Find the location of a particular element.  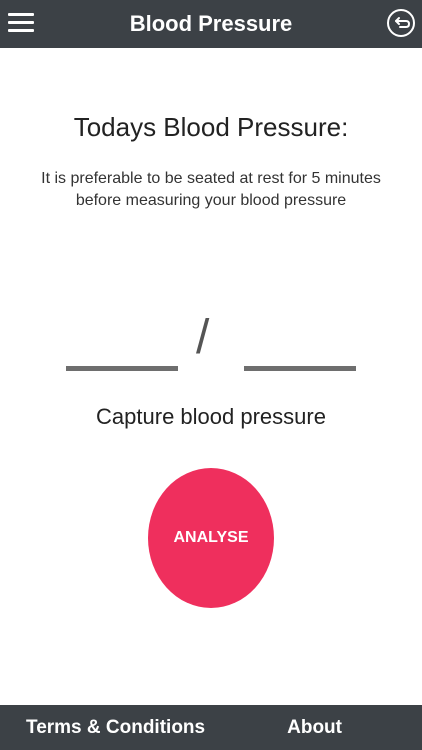

analyse-button: ANALYSE is located at coordinates (211, 538).